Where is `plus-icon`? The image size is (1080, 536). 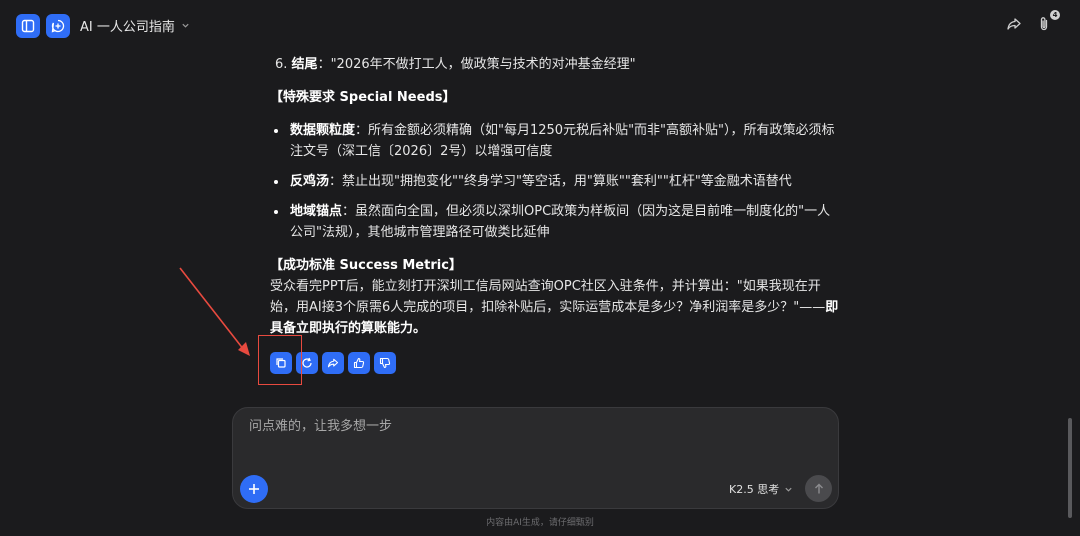 plus-icon is located at coordinates (254, 489).